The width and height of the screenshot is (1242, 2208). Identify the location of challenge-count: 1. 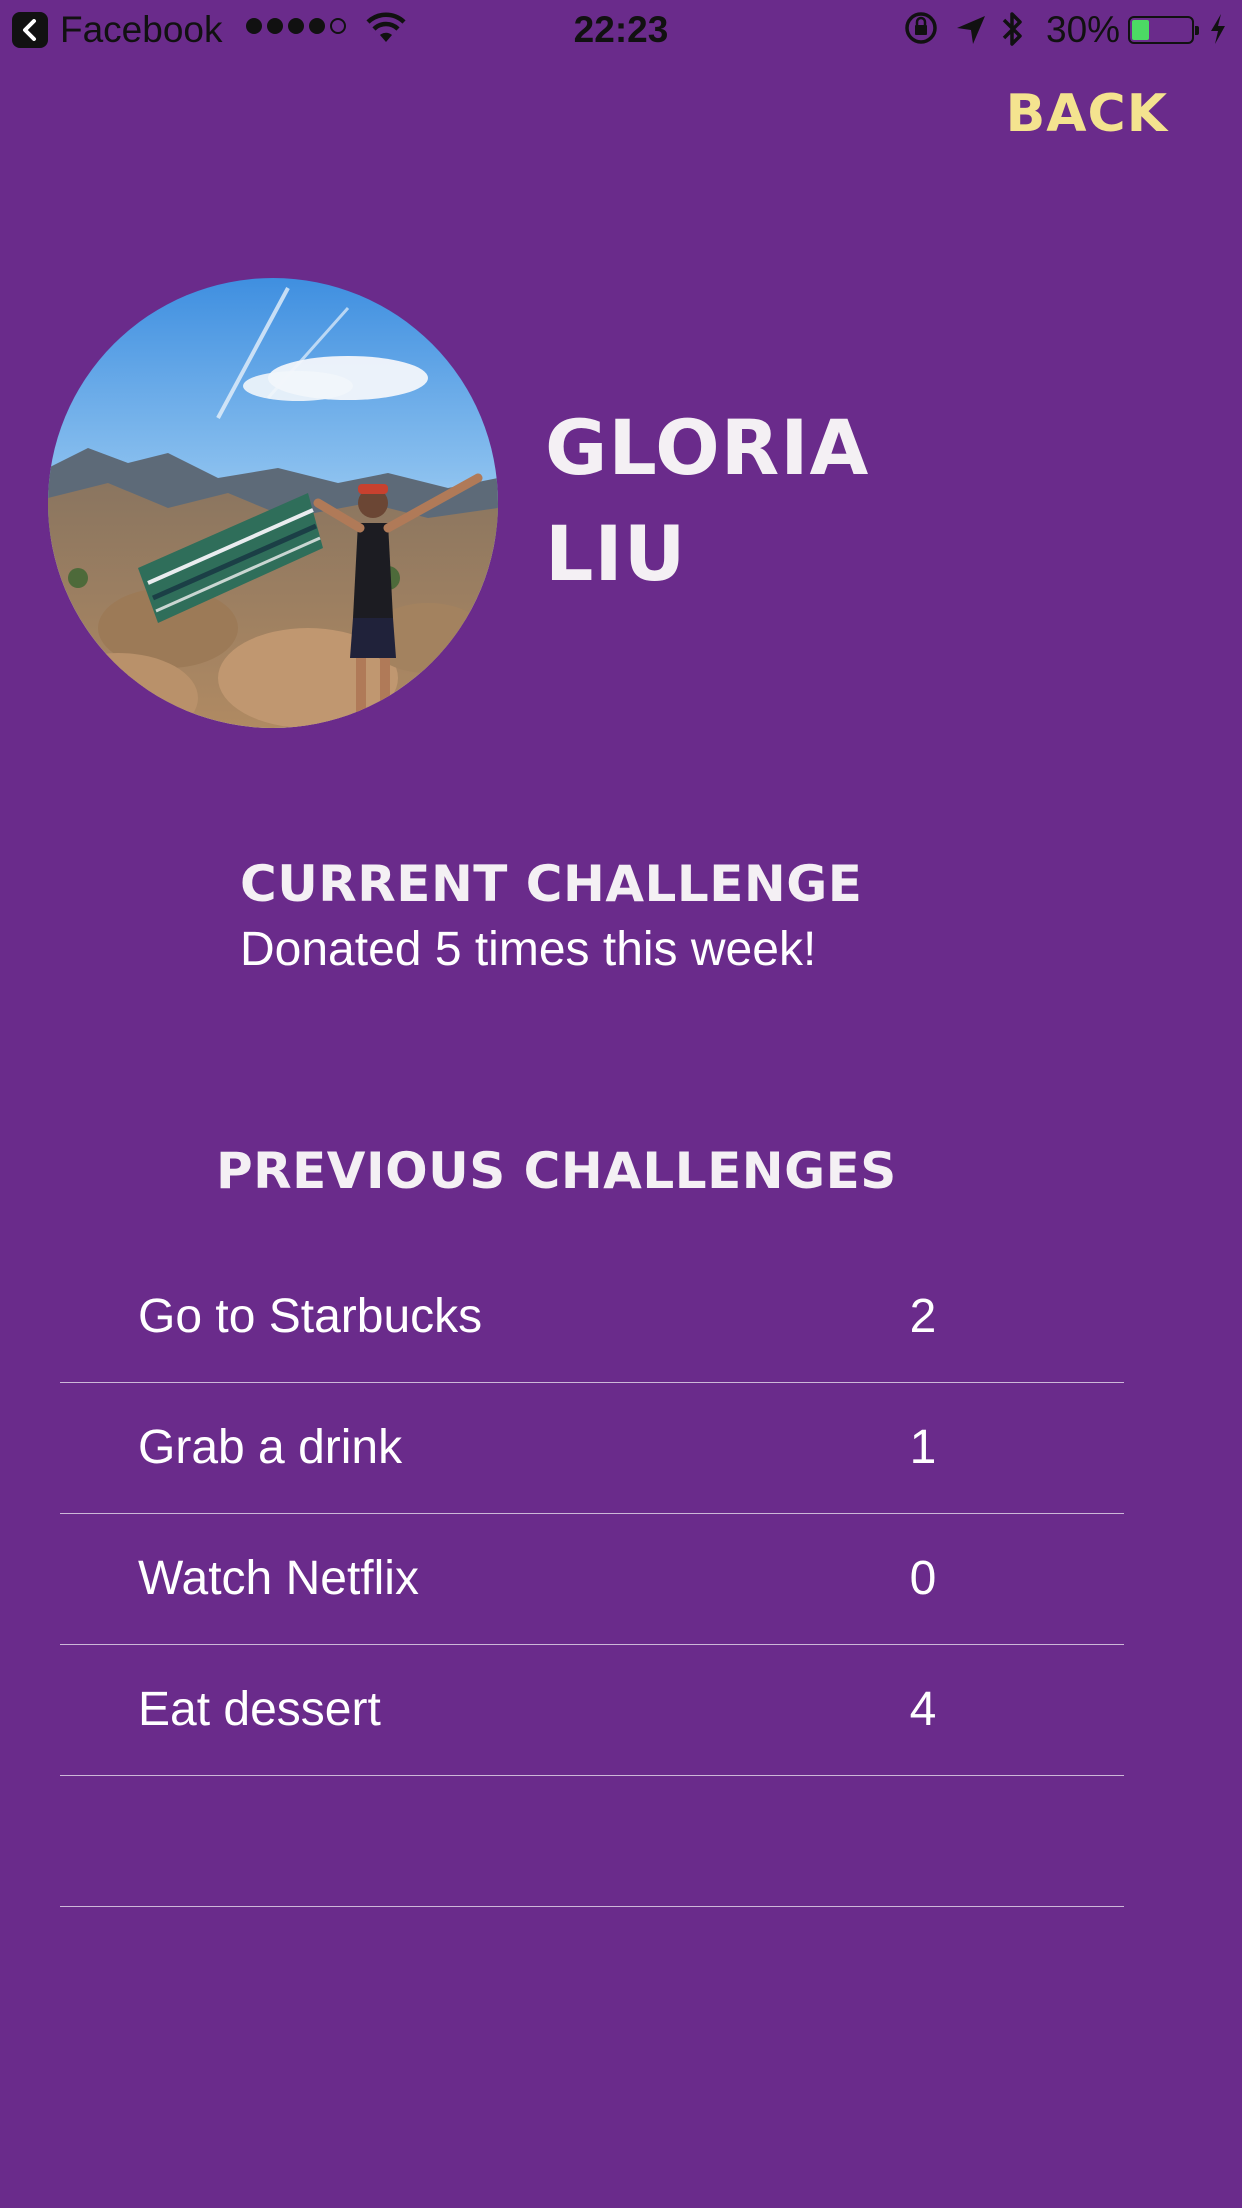
(923, 1447).